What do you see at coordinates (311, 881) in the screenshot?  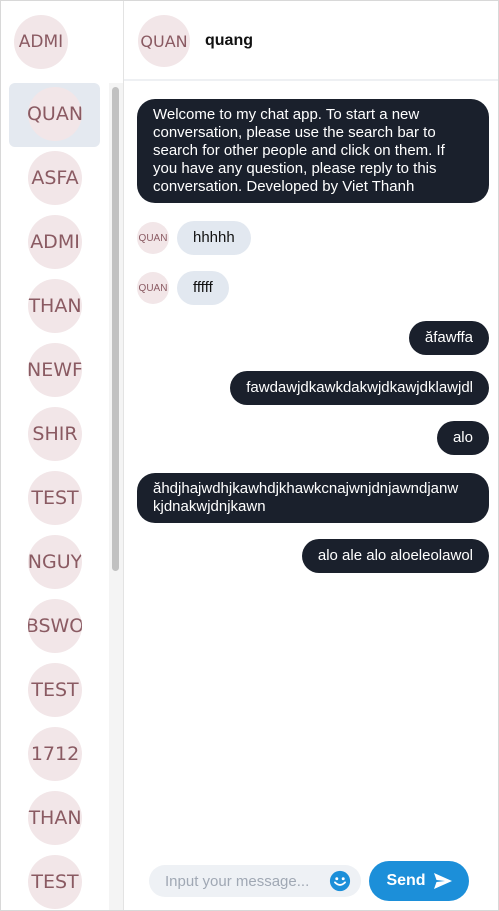 I see `message-composer: Send` at bounding box center [311, 881].